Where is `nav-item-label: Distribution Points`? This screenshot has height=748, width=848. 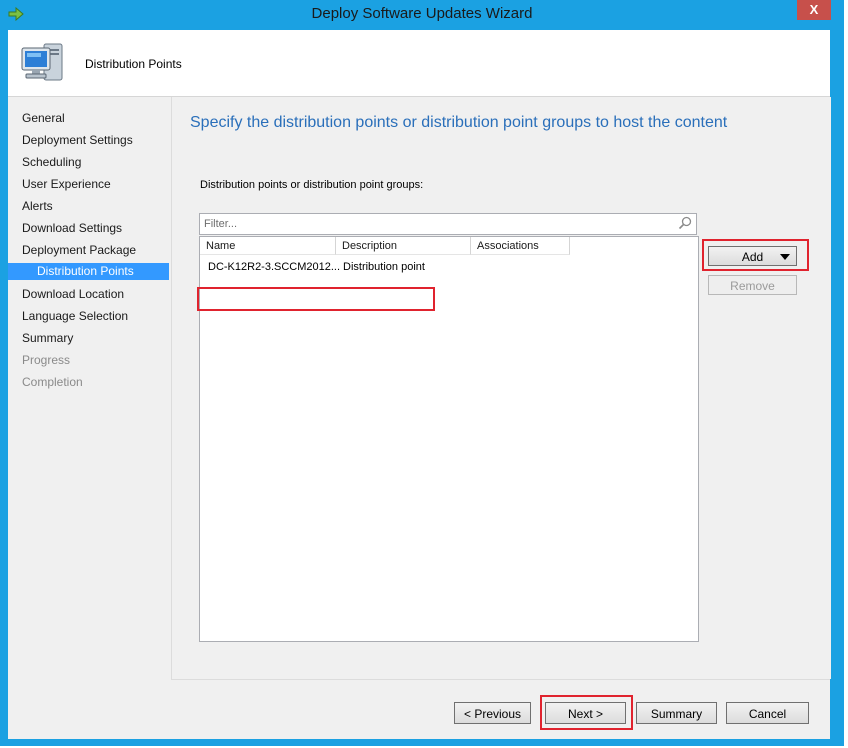 nav-item-label: Distribution Points is located at coordinates (85, 271).